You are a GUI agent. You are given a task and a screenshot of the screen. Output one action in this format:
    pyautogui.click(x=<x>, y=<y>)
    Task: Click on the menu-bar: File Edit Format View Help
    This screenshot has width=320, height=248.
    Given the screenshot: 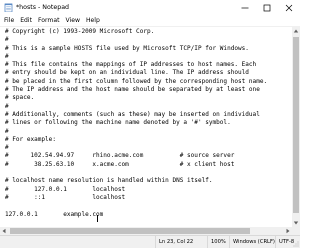 What is the action you would take?
    pyautogui.click(x=150, y=21)
    